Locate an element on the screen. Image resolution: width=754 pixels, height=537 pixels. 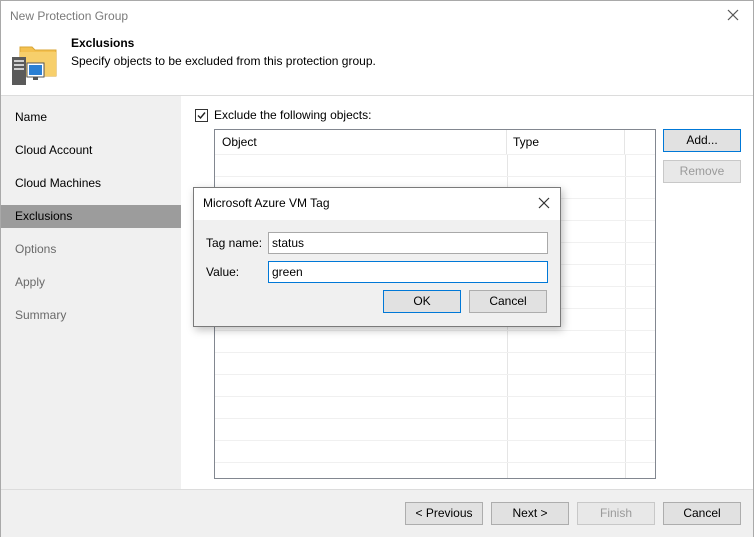
exclude-checkbox is located at coordinates (201, 115).